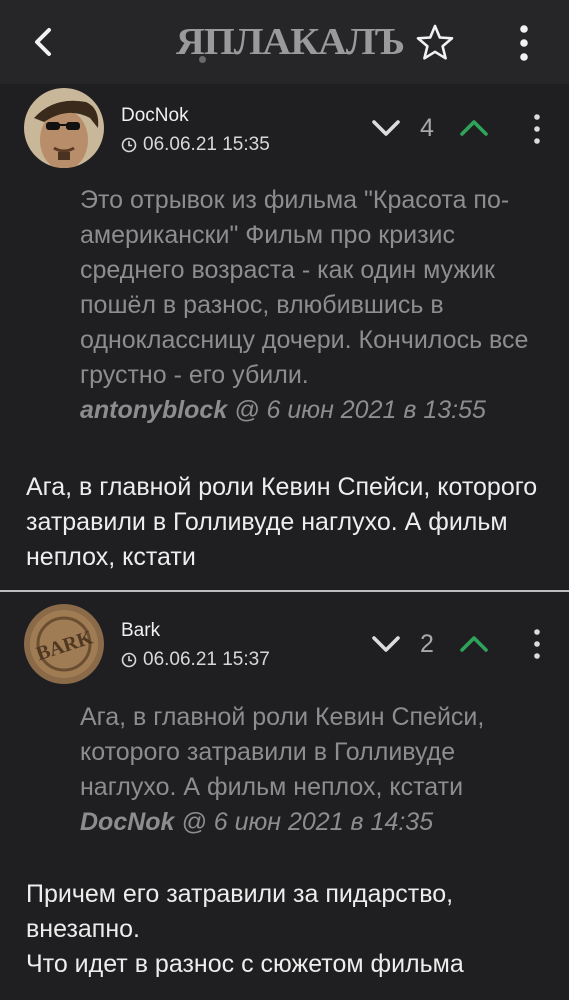 The image size is (569, 1000). I want to click on vote-count: 4, so click(427, 128).